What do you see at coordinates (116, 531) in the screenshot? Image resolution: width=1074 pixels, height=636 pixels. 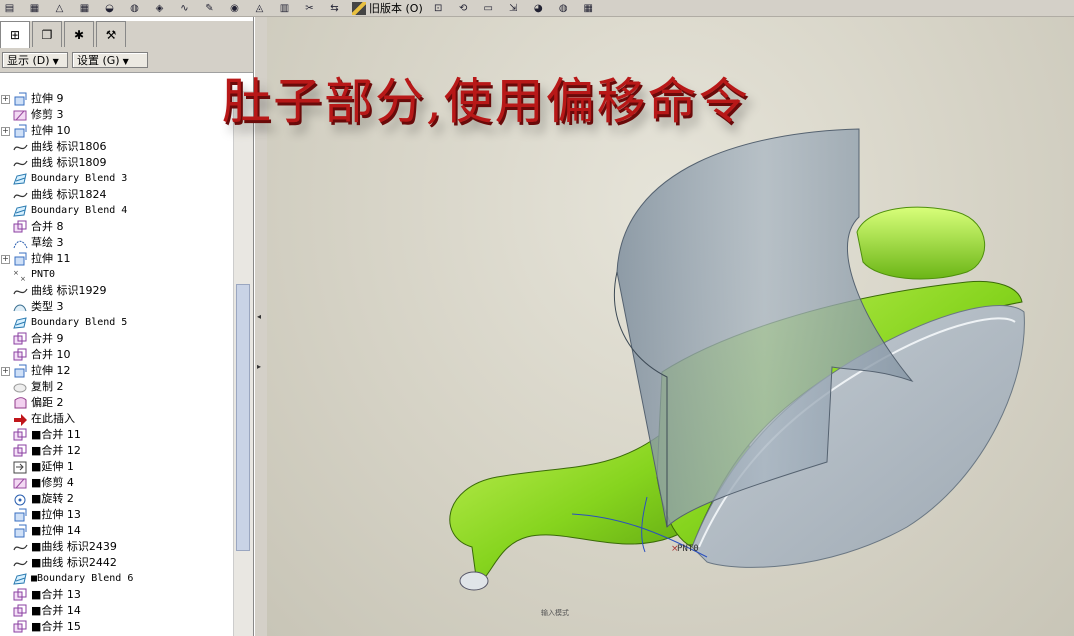 I see `tree-item: ■拉伸 14` at bounding box center [116, 531].